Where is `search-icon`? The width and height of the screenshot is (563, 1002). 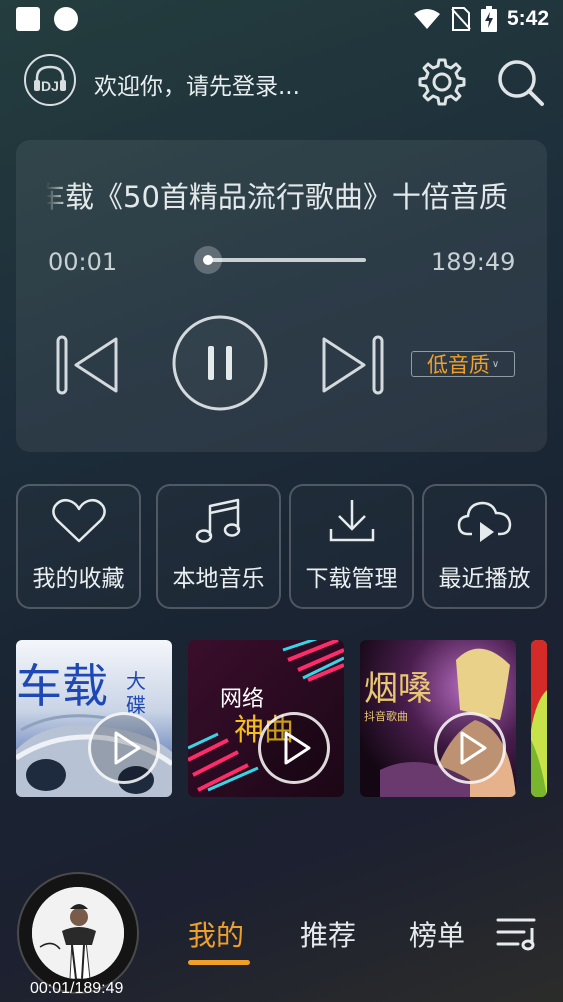 search-icon is located at coordinates (521, 83).